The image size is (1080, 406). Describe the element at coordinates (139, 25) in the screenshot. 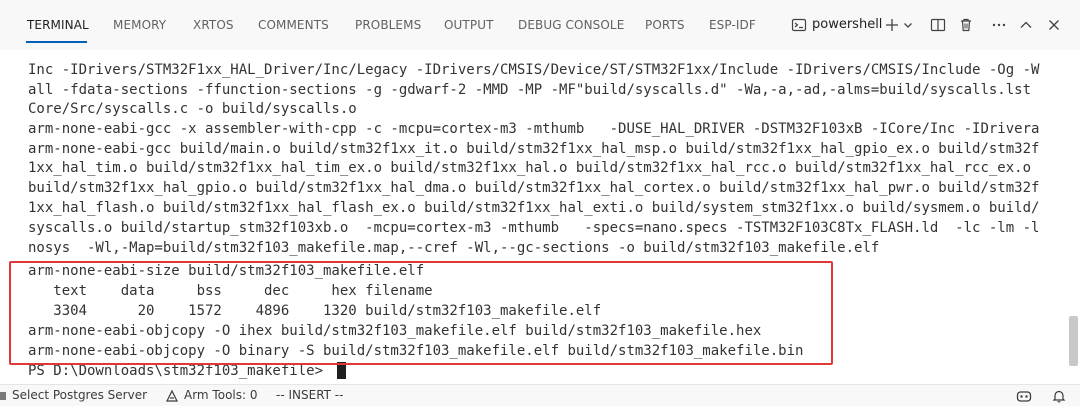

I see `tab-memory: MEMORY` at that location.